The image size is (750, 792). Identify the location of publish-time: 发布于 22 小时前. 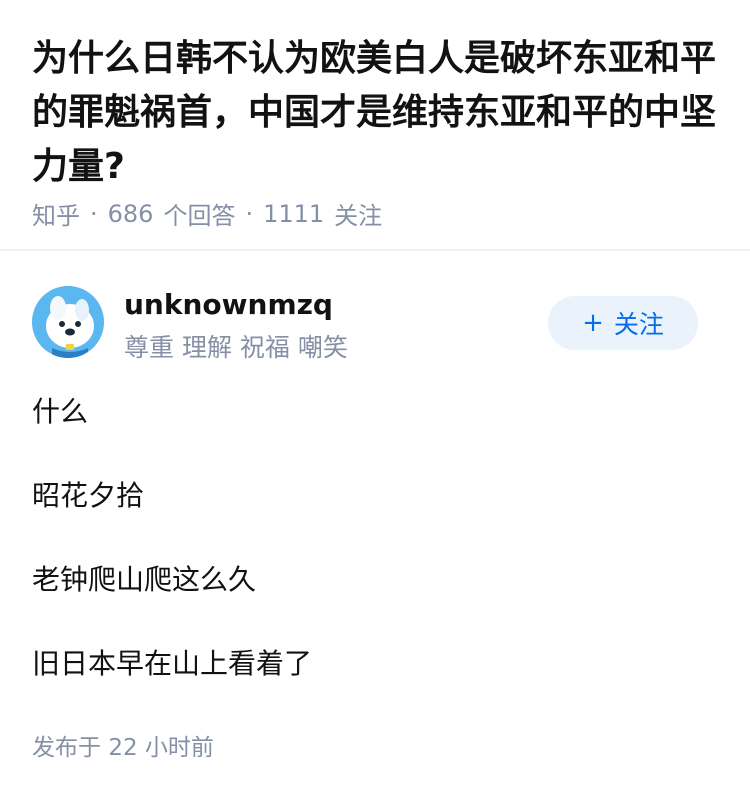
(123, 745).